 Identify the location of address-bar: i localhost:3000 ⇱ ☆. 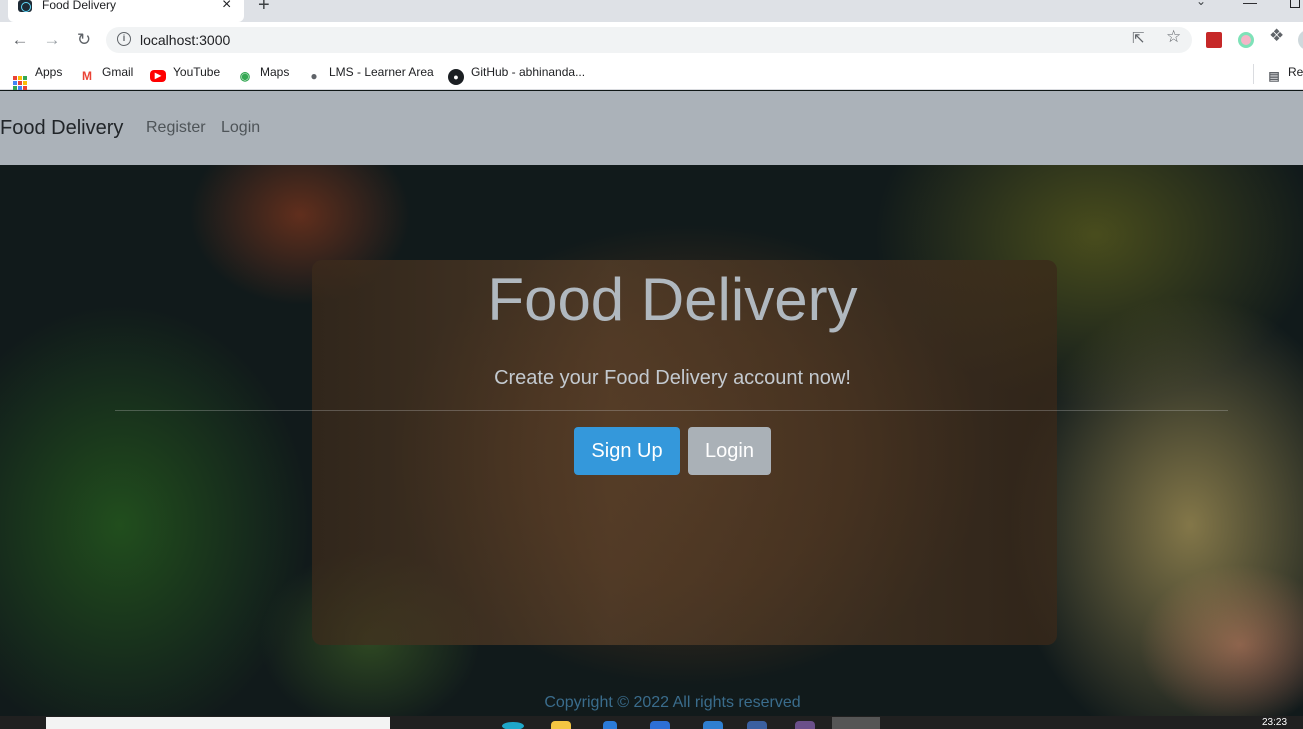
(649, 40).